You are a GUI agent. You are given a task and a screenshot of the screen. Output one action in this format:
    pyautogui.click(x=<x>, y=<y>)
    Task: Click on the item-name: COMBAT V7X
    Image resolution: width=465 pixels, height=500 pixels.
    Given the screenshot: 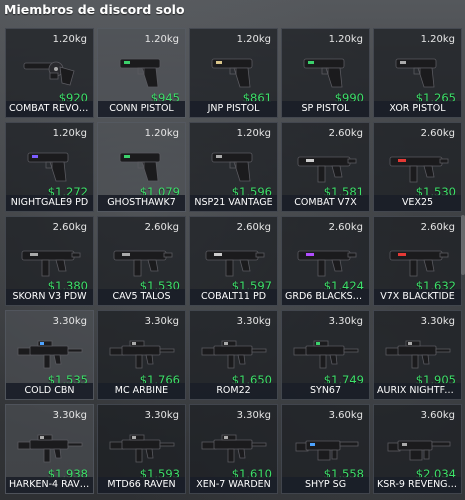 What is the action you would take?
    pyautogui.click(x=325, y=203)
    